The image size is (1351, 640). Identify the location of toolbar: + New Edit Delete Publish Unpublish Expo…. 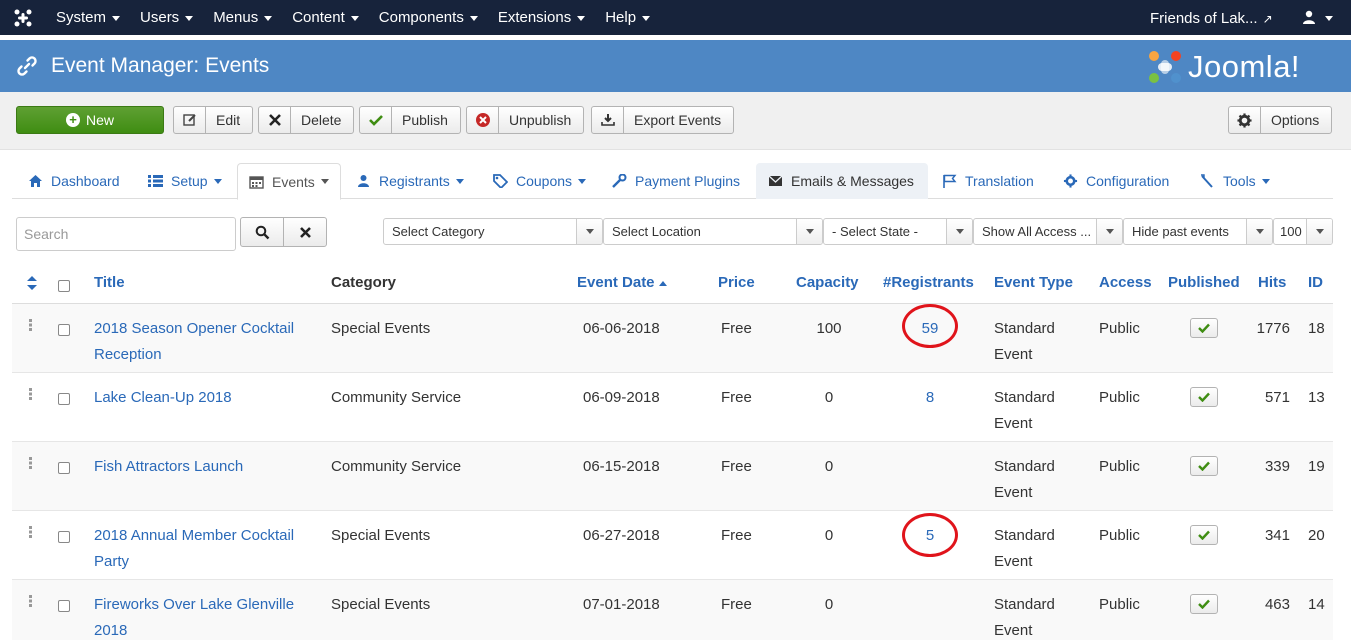
(675, 121).